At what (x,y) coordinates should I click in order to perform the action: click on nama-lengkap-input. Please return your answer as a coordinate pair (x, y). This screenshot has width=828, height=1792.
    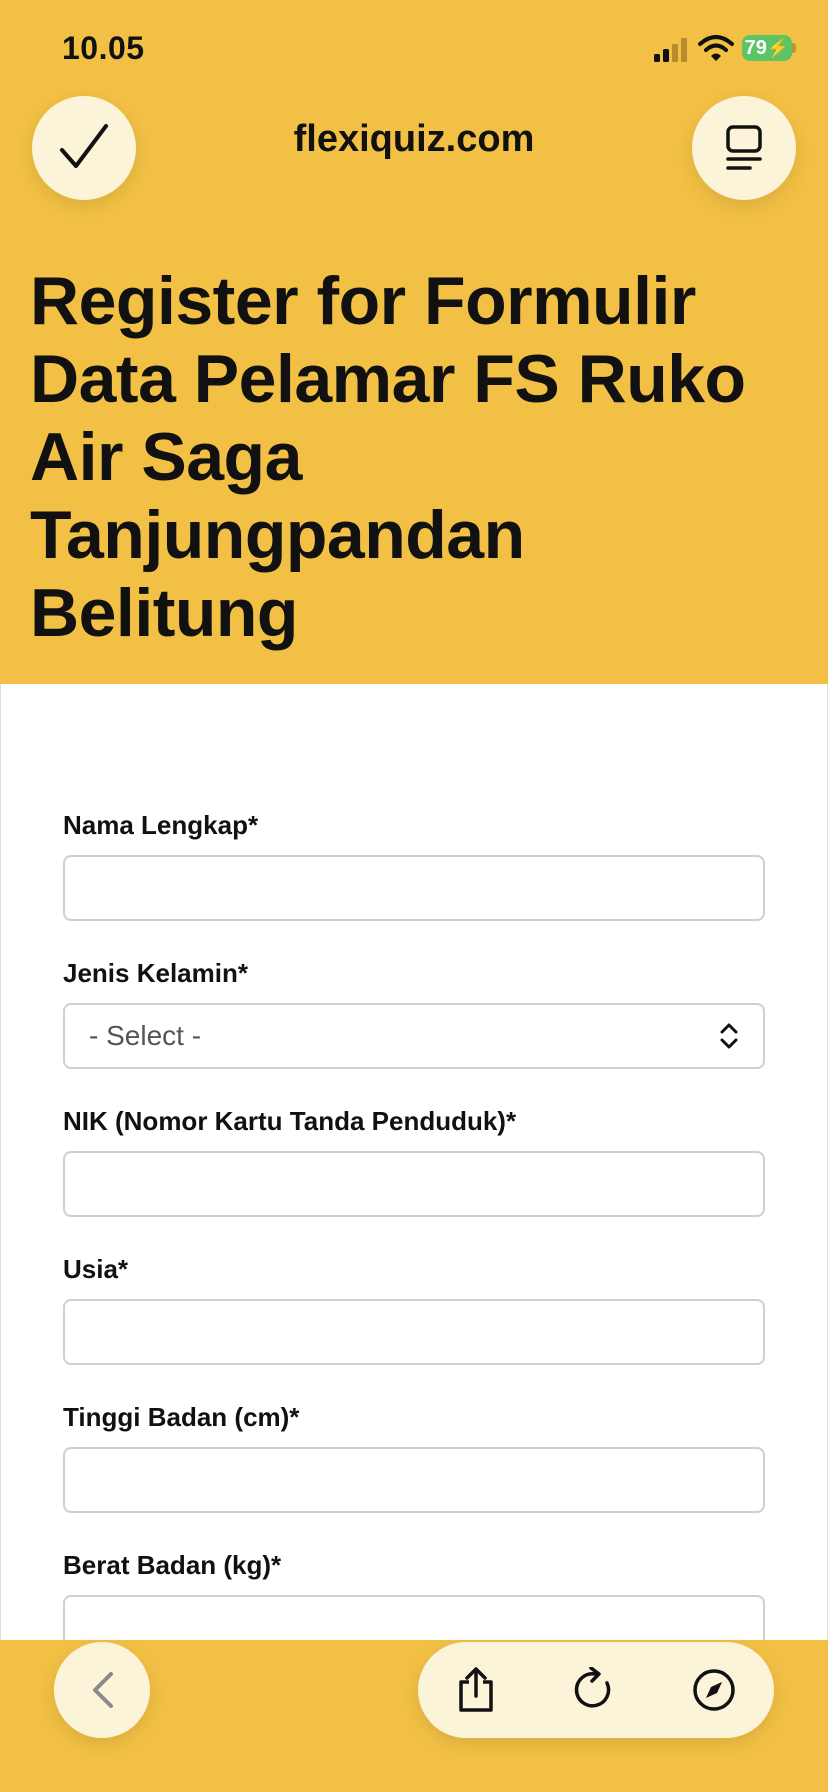
    Looking at the image, I should click on (414, 888).